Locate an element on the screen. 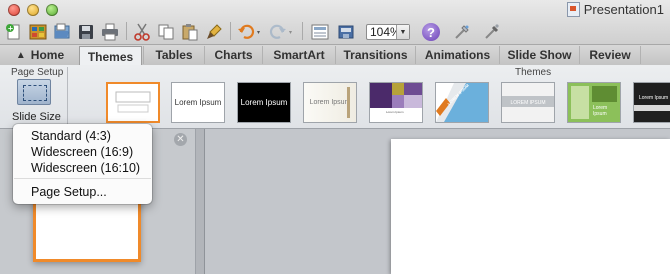 The image size is (670, 274). window-title-text: Presentation1 is located at coordinates (623, 9).